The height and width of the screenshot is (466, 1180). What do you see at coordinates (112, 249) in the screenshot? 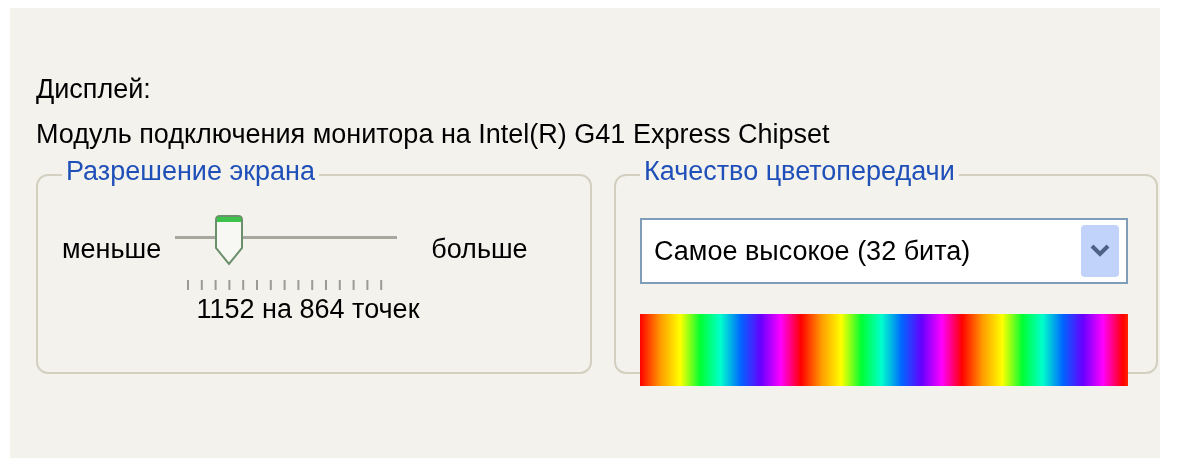
I see `min-label: меньше` at bounding box center [112, 249].